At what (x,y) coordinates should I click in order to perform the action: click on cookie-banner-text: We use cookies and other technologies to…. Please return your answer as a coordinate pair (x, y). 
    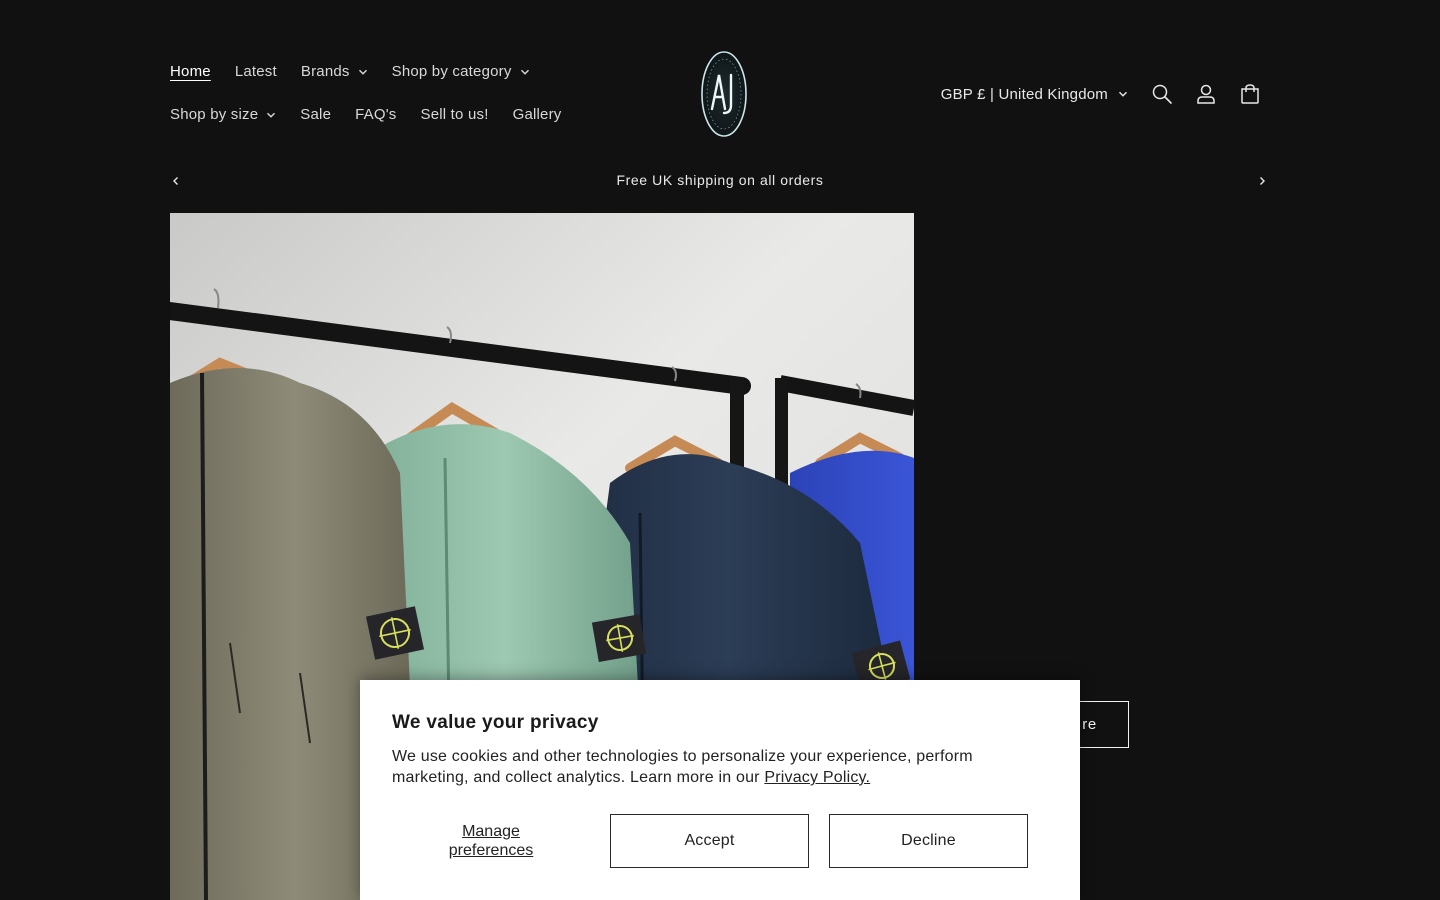
    Looking at the image, I should click on (720, 767).